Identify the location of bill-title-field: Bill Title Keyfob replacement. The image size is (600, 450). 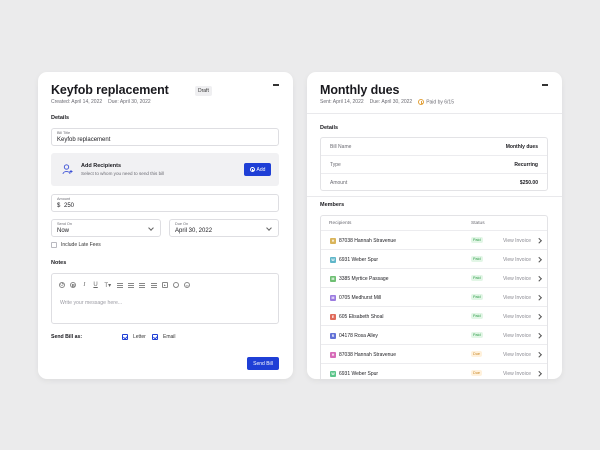
(165, 137).